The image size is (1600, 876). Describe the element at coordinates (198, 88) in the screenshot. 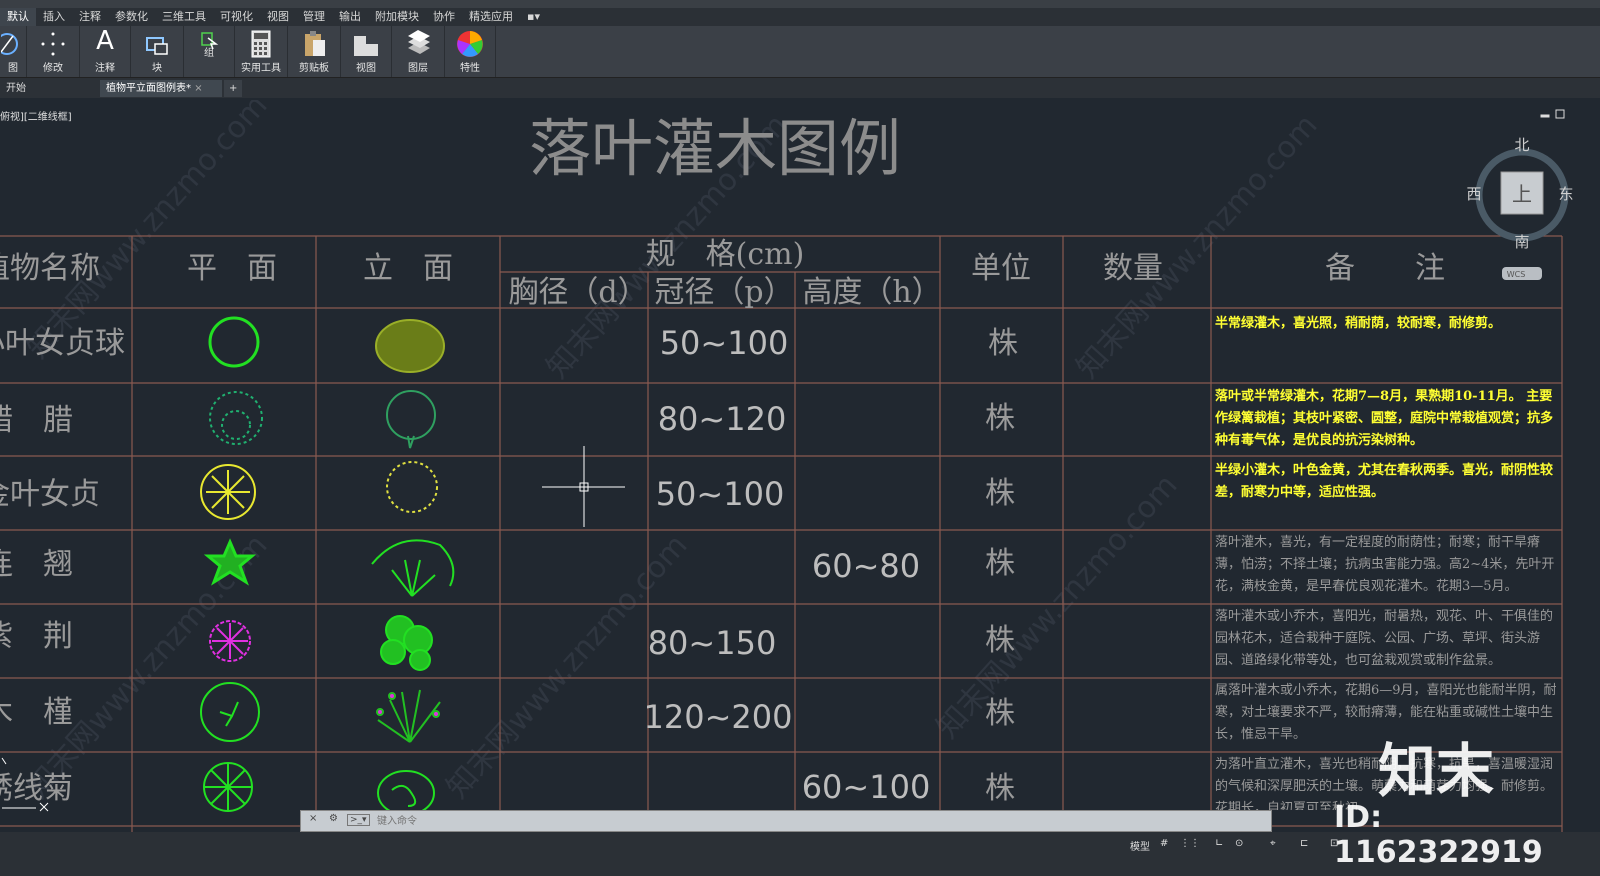

I see `close-tab-icon: ×` at that location.